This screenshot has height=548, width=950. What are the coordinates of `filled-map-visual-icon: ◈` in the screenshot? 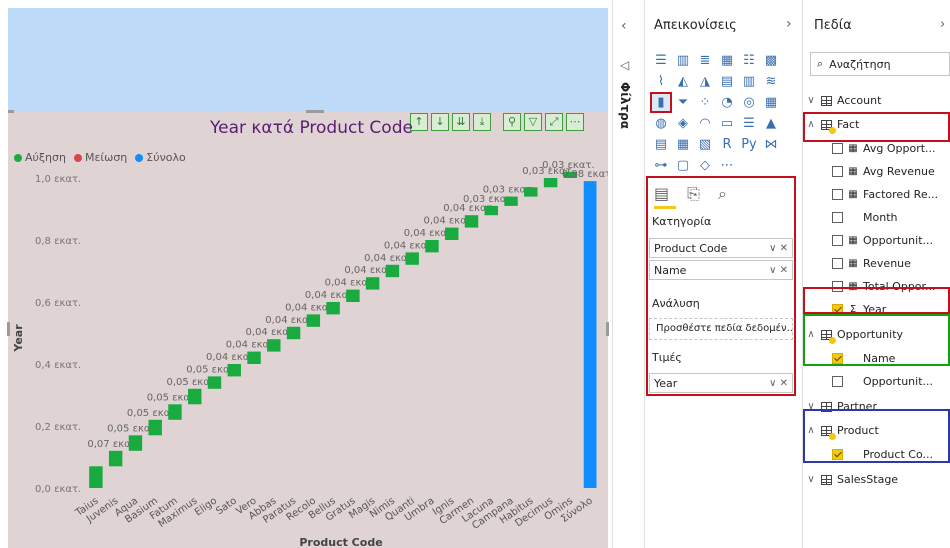 It's located at (683, 123).